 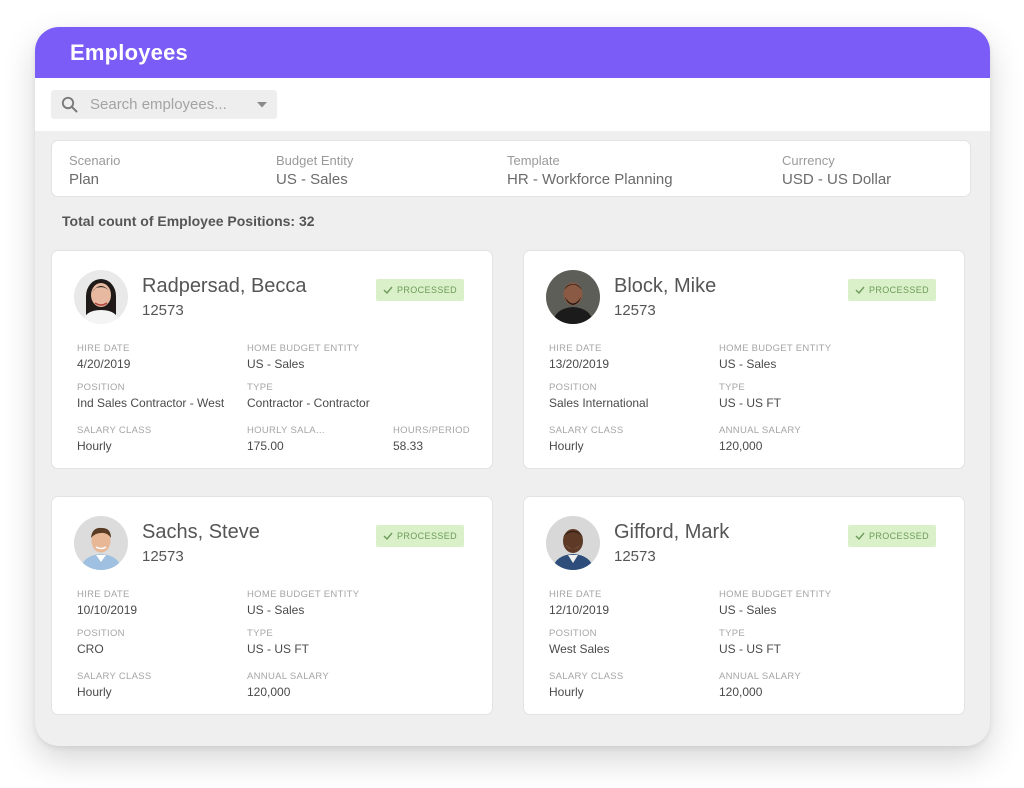 I want to click on field-hire-date: HIRE DATE 10/10/2019, so click(x=107, y=603).